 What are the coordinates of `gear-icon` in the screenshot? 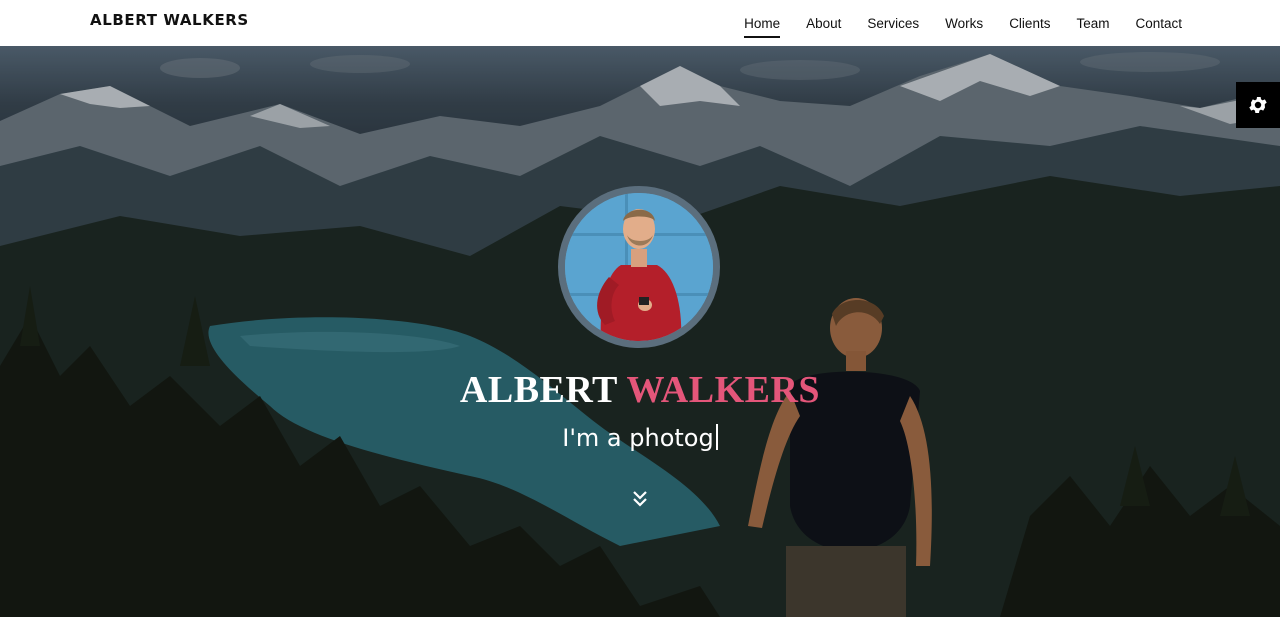 It's located at (1258, 105).